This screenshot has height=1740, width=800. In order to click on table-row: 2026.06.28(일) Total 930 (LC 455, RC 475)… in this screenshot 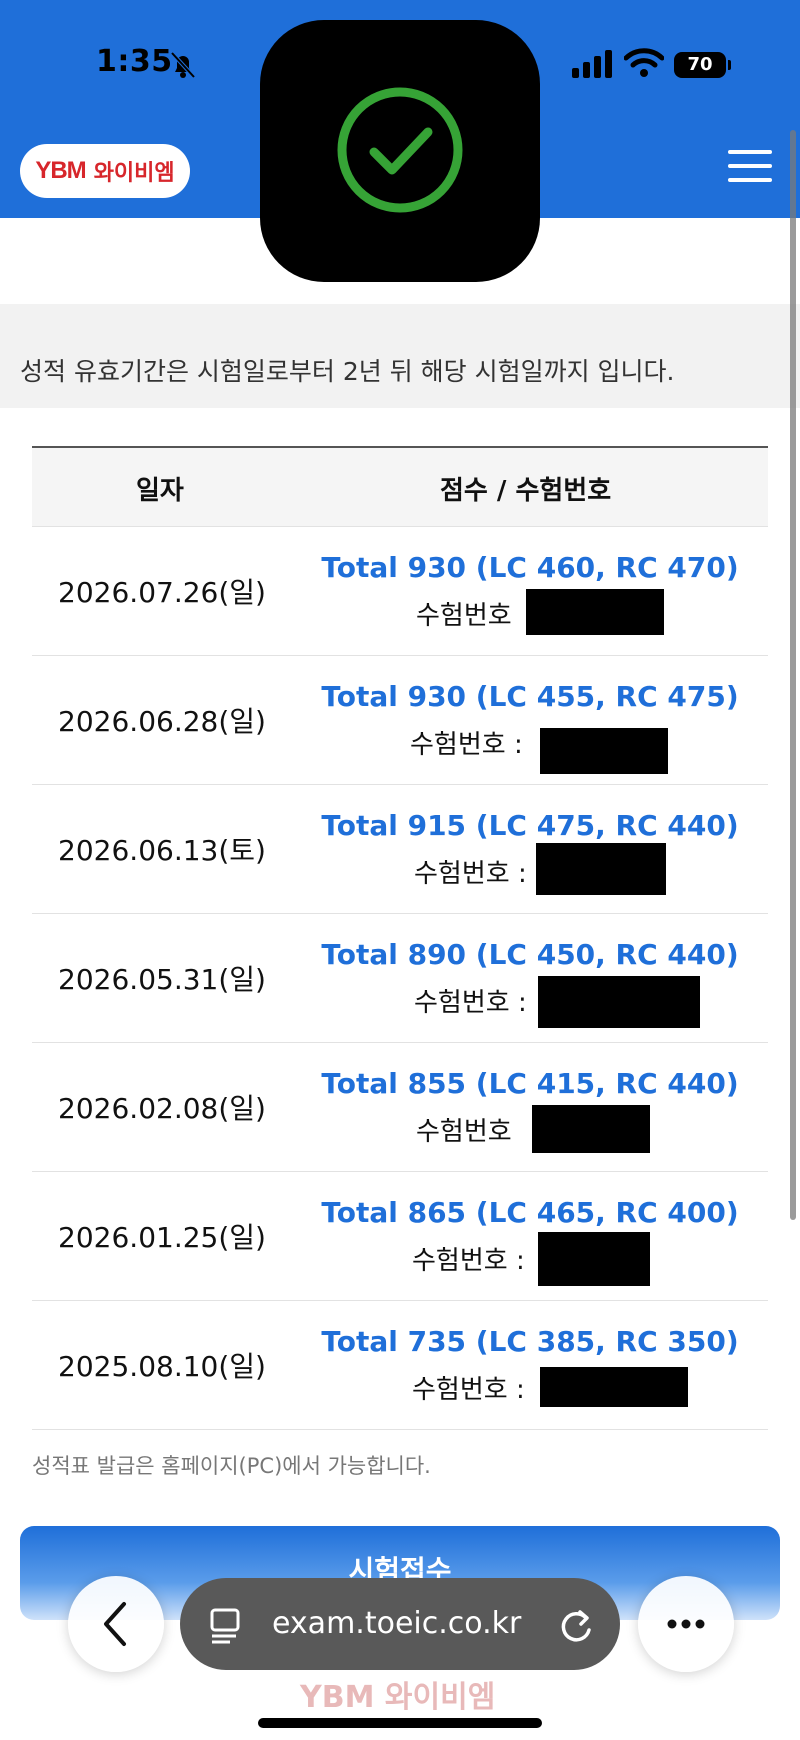, I will do `click(400, 720)`.